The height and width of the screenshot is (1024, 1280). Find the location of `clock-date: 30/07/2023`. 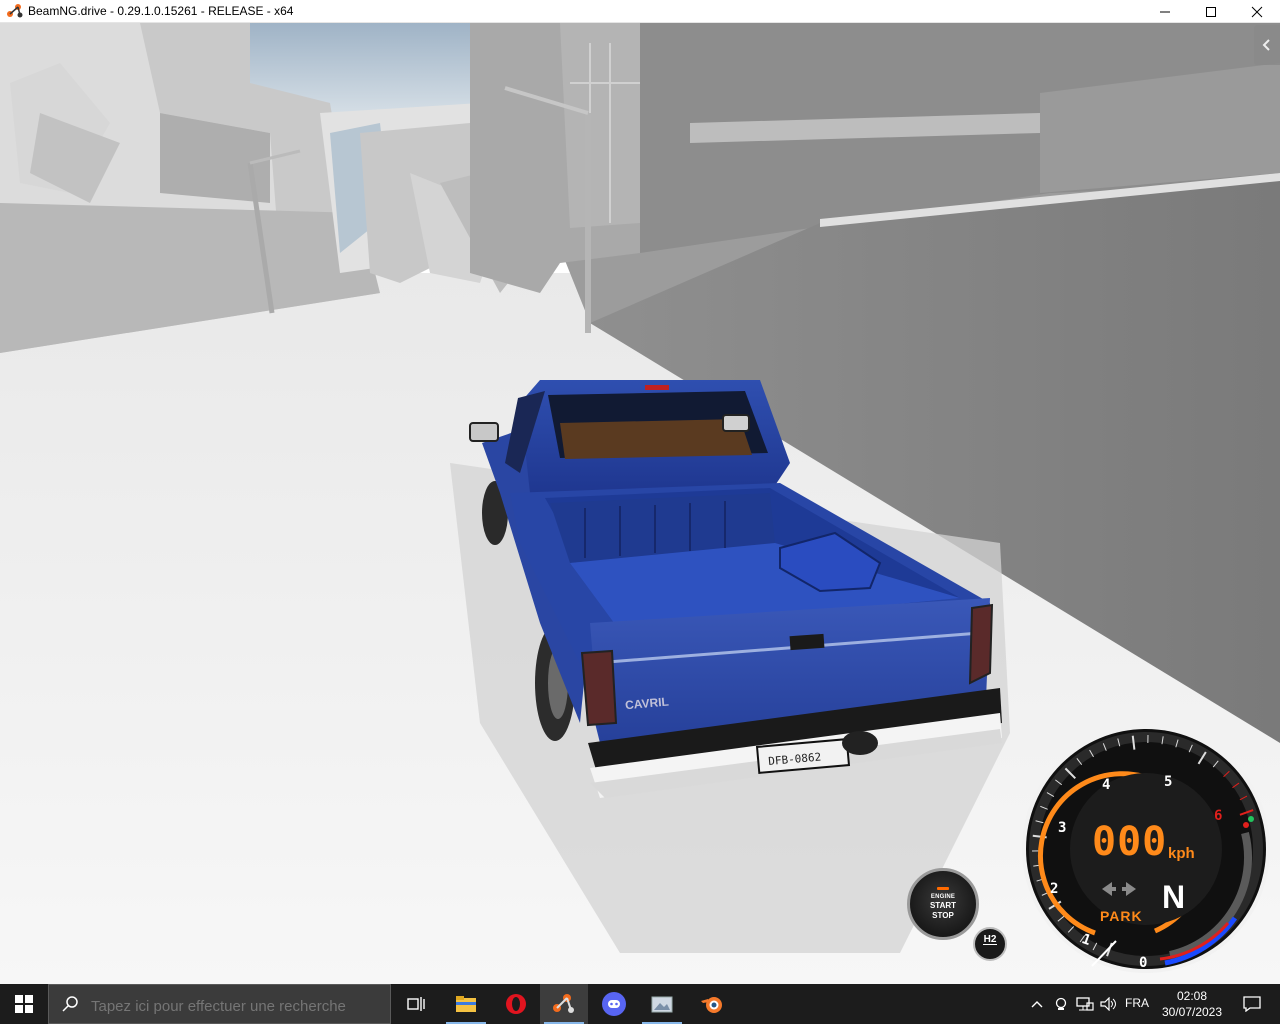

clock-date: 30/07/2023 is located at coordinates (1192, 1012).